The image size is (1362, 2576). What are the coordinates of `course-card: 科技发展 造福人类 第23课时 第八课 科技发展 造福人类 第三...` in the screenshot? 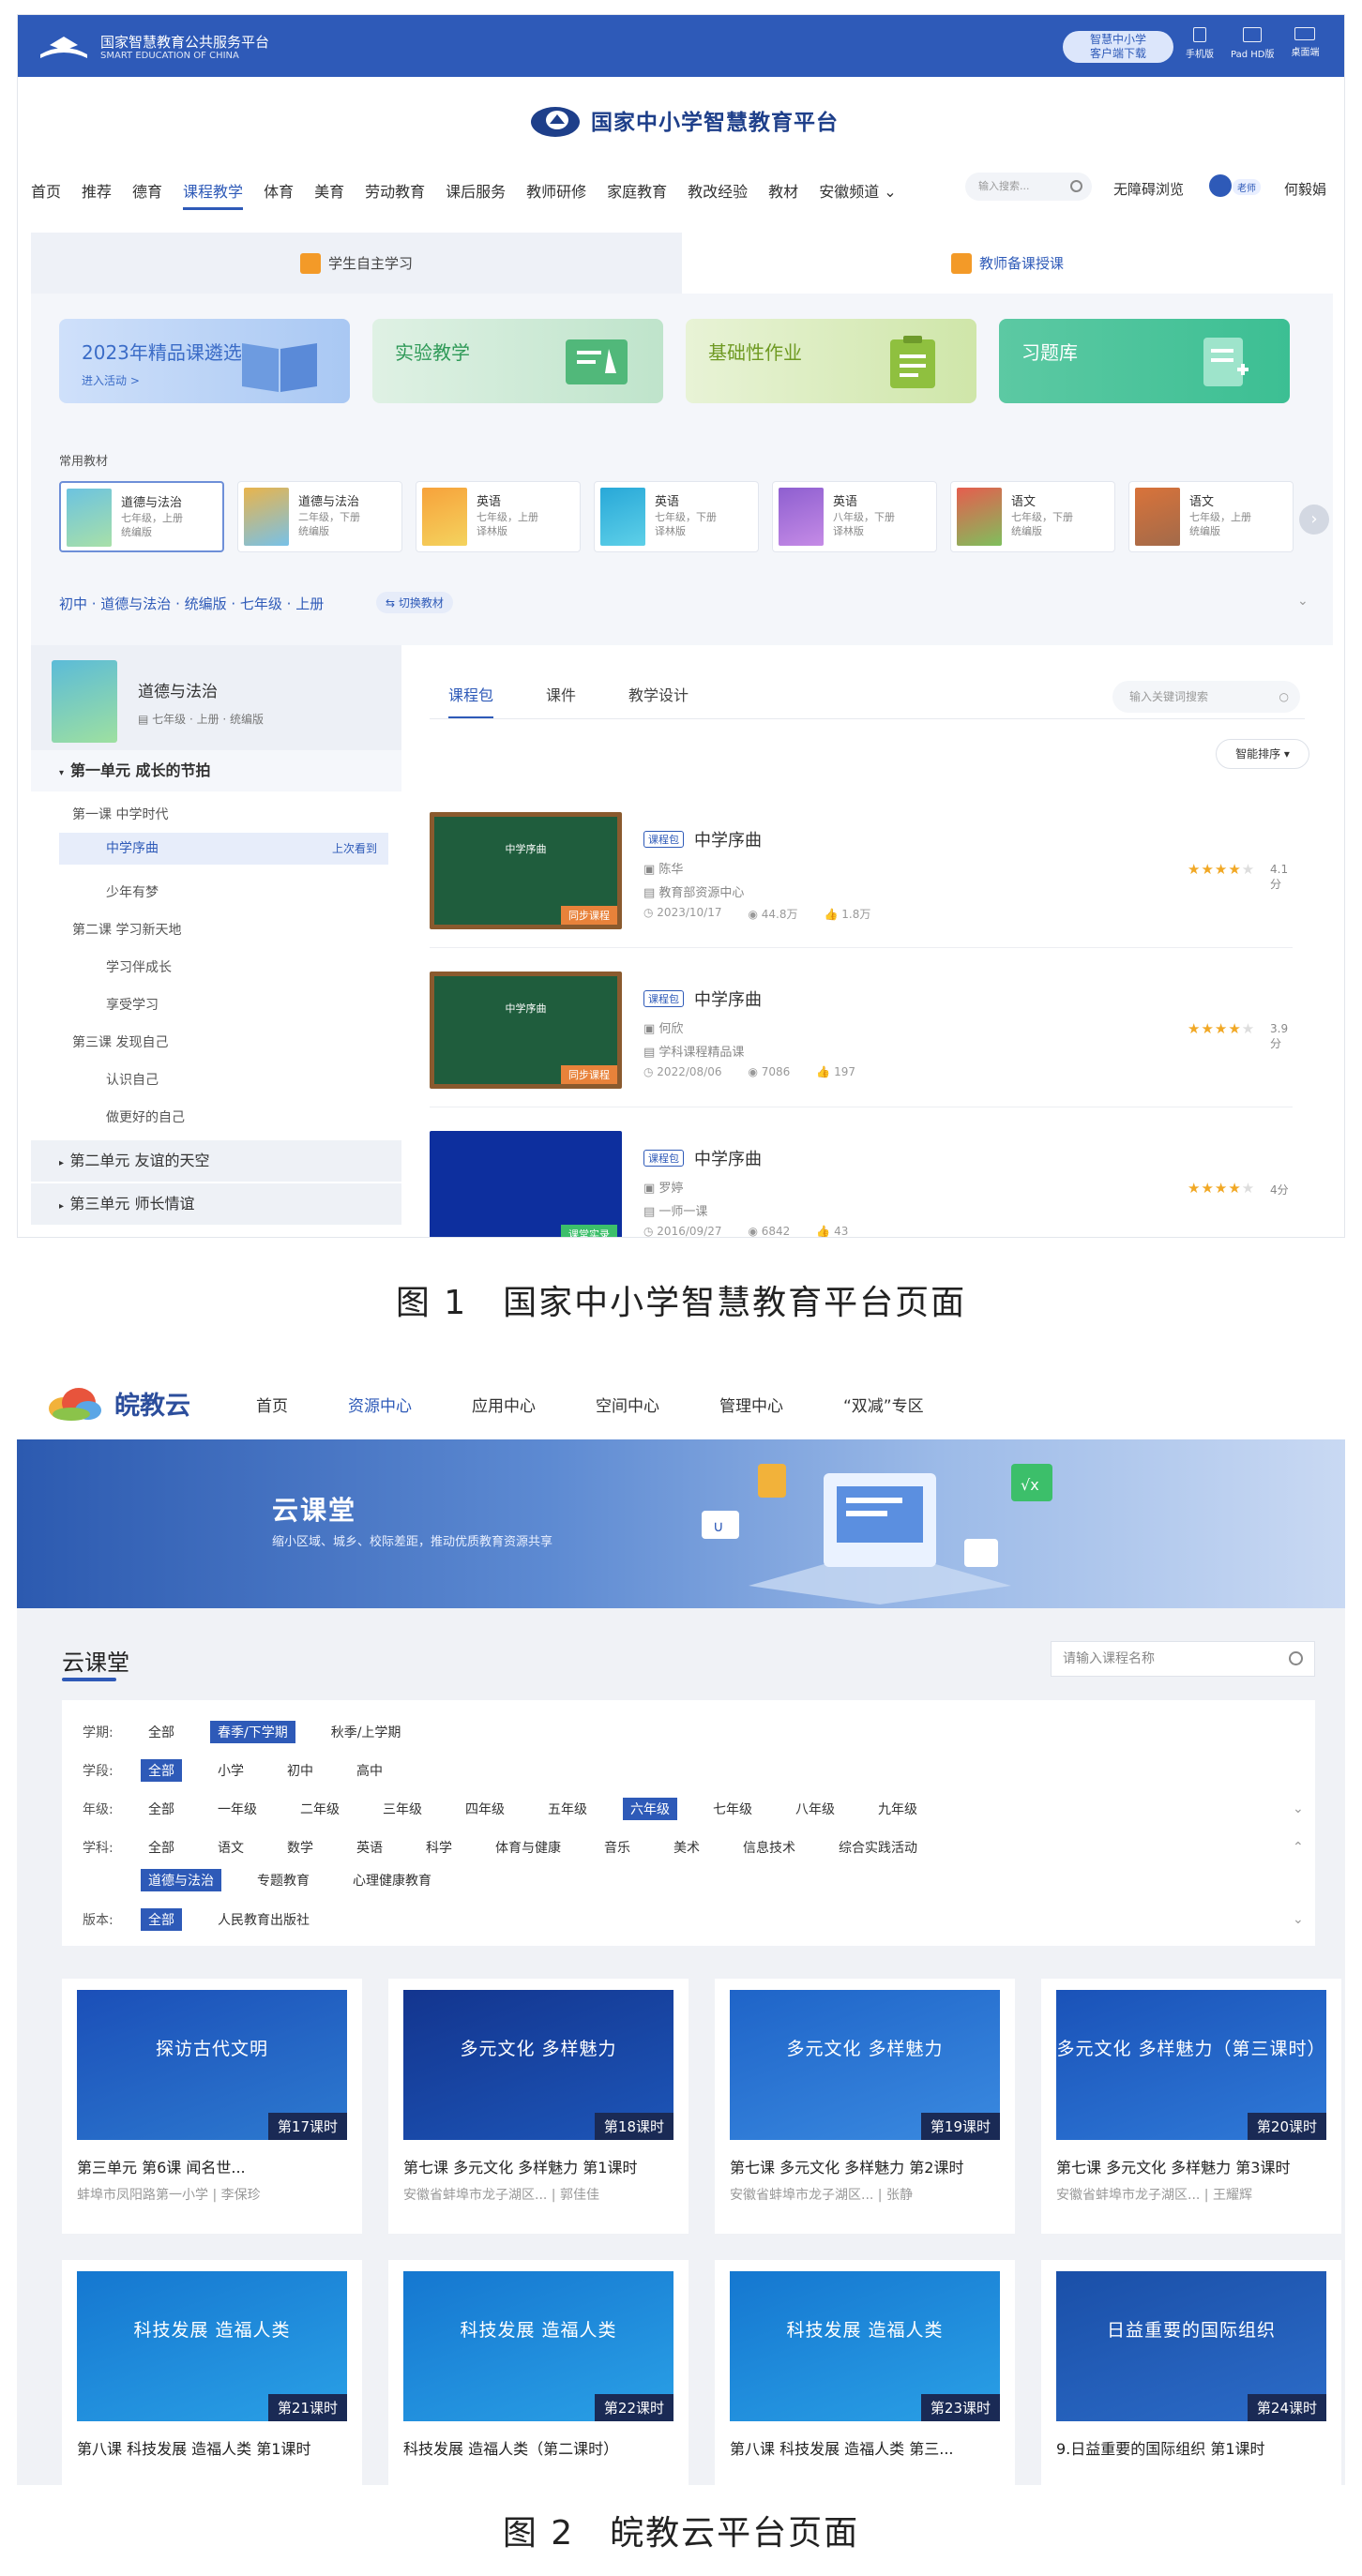 It's located at (865, 2372).